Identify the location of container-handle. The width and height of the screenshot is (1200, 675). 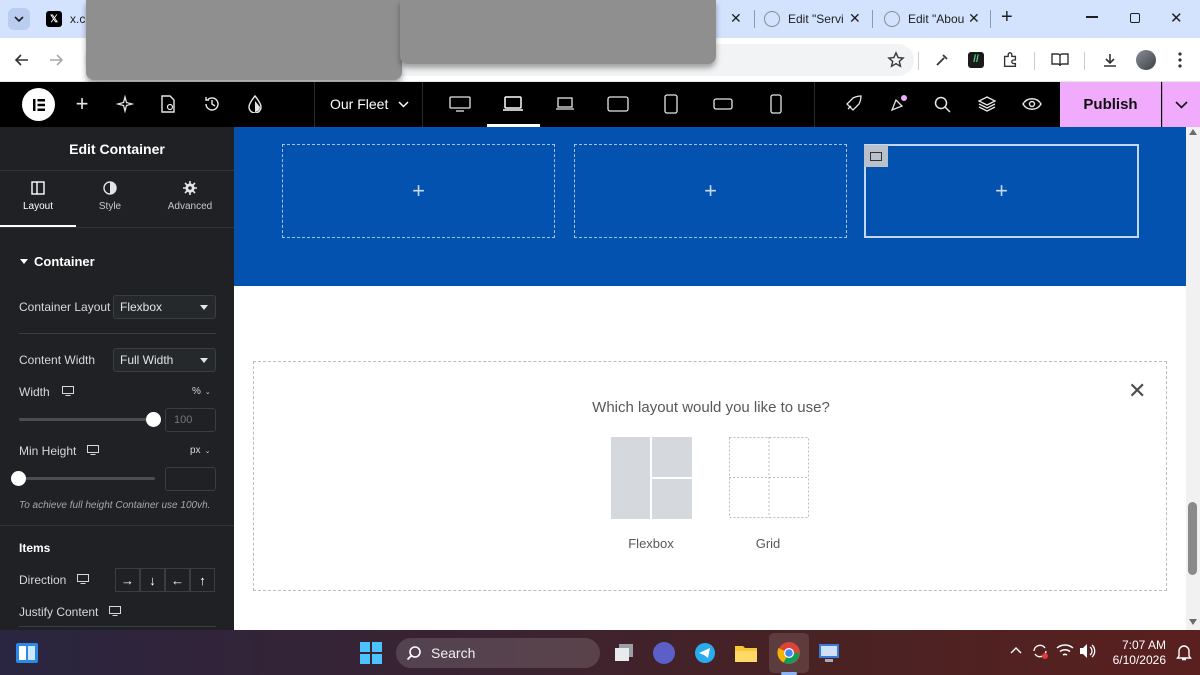
(876, 156).